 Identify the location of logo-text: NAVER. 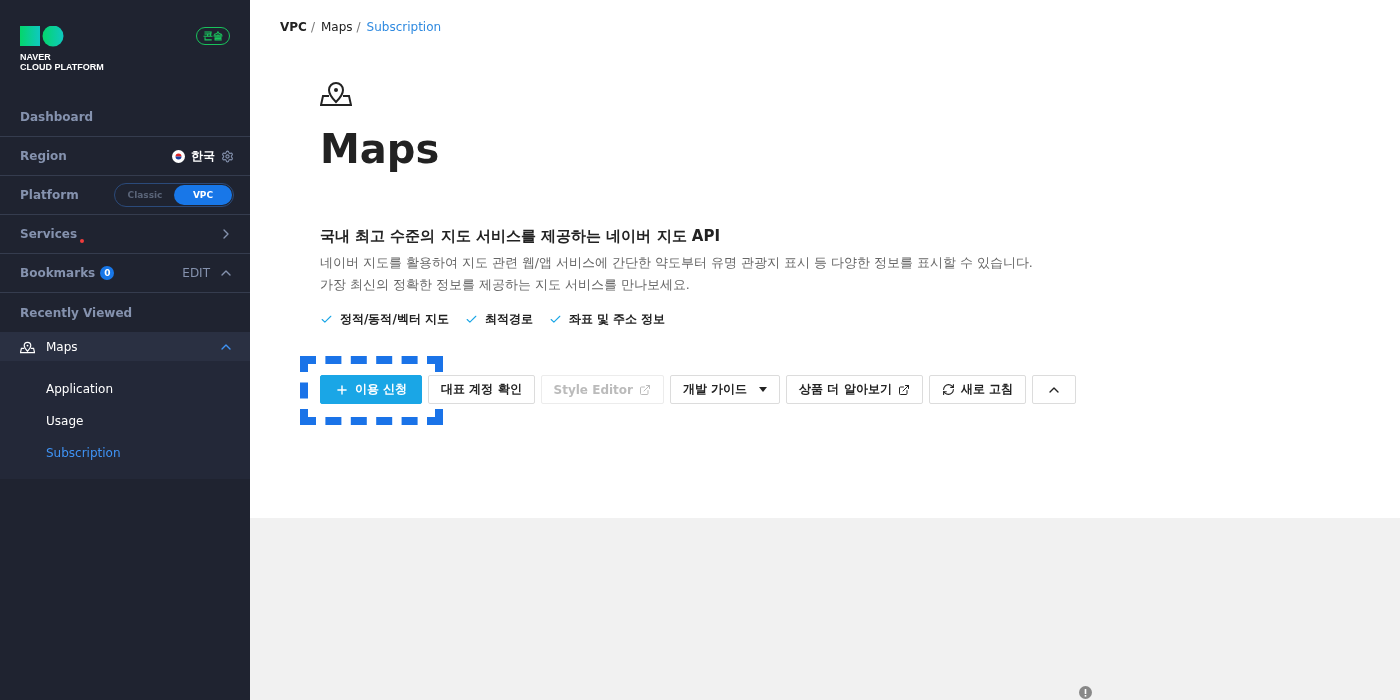
(36, 57).